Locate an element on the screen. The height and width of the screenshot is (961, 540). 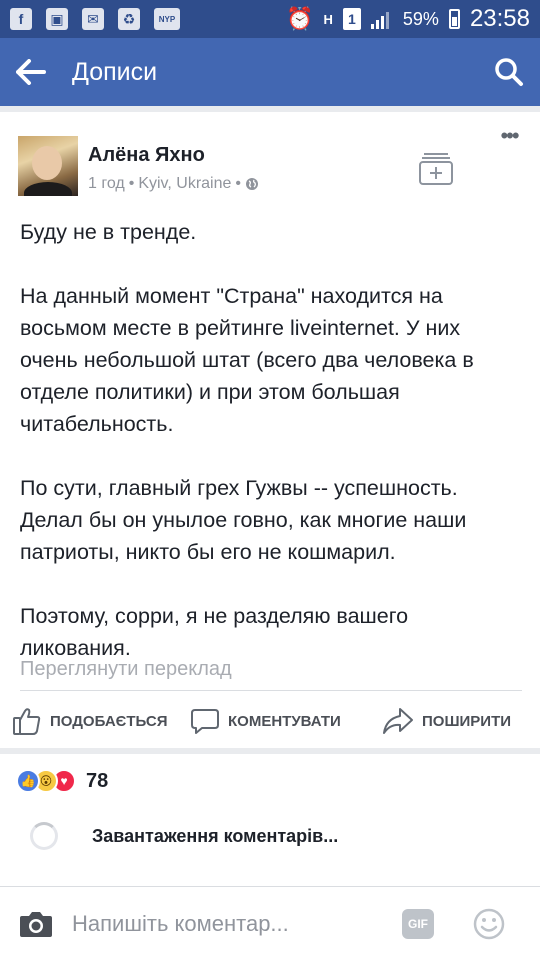
messenger-icon: ✉ is located at coordinates (93, 19).